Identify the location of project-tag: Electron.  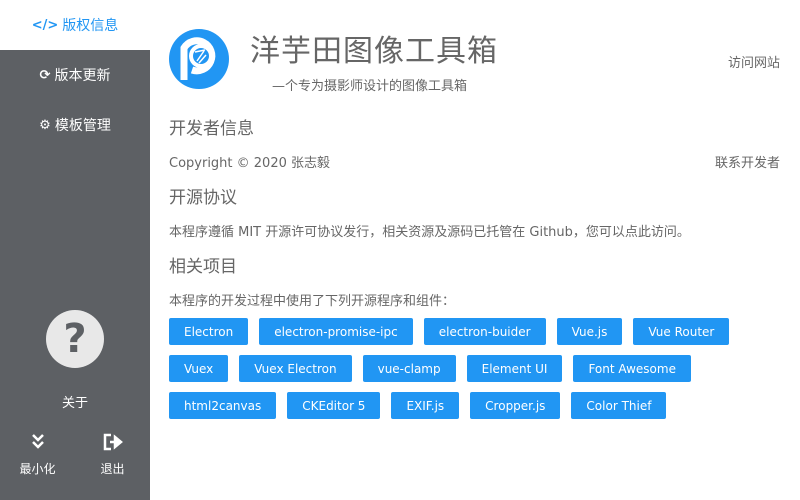
(209, 331).